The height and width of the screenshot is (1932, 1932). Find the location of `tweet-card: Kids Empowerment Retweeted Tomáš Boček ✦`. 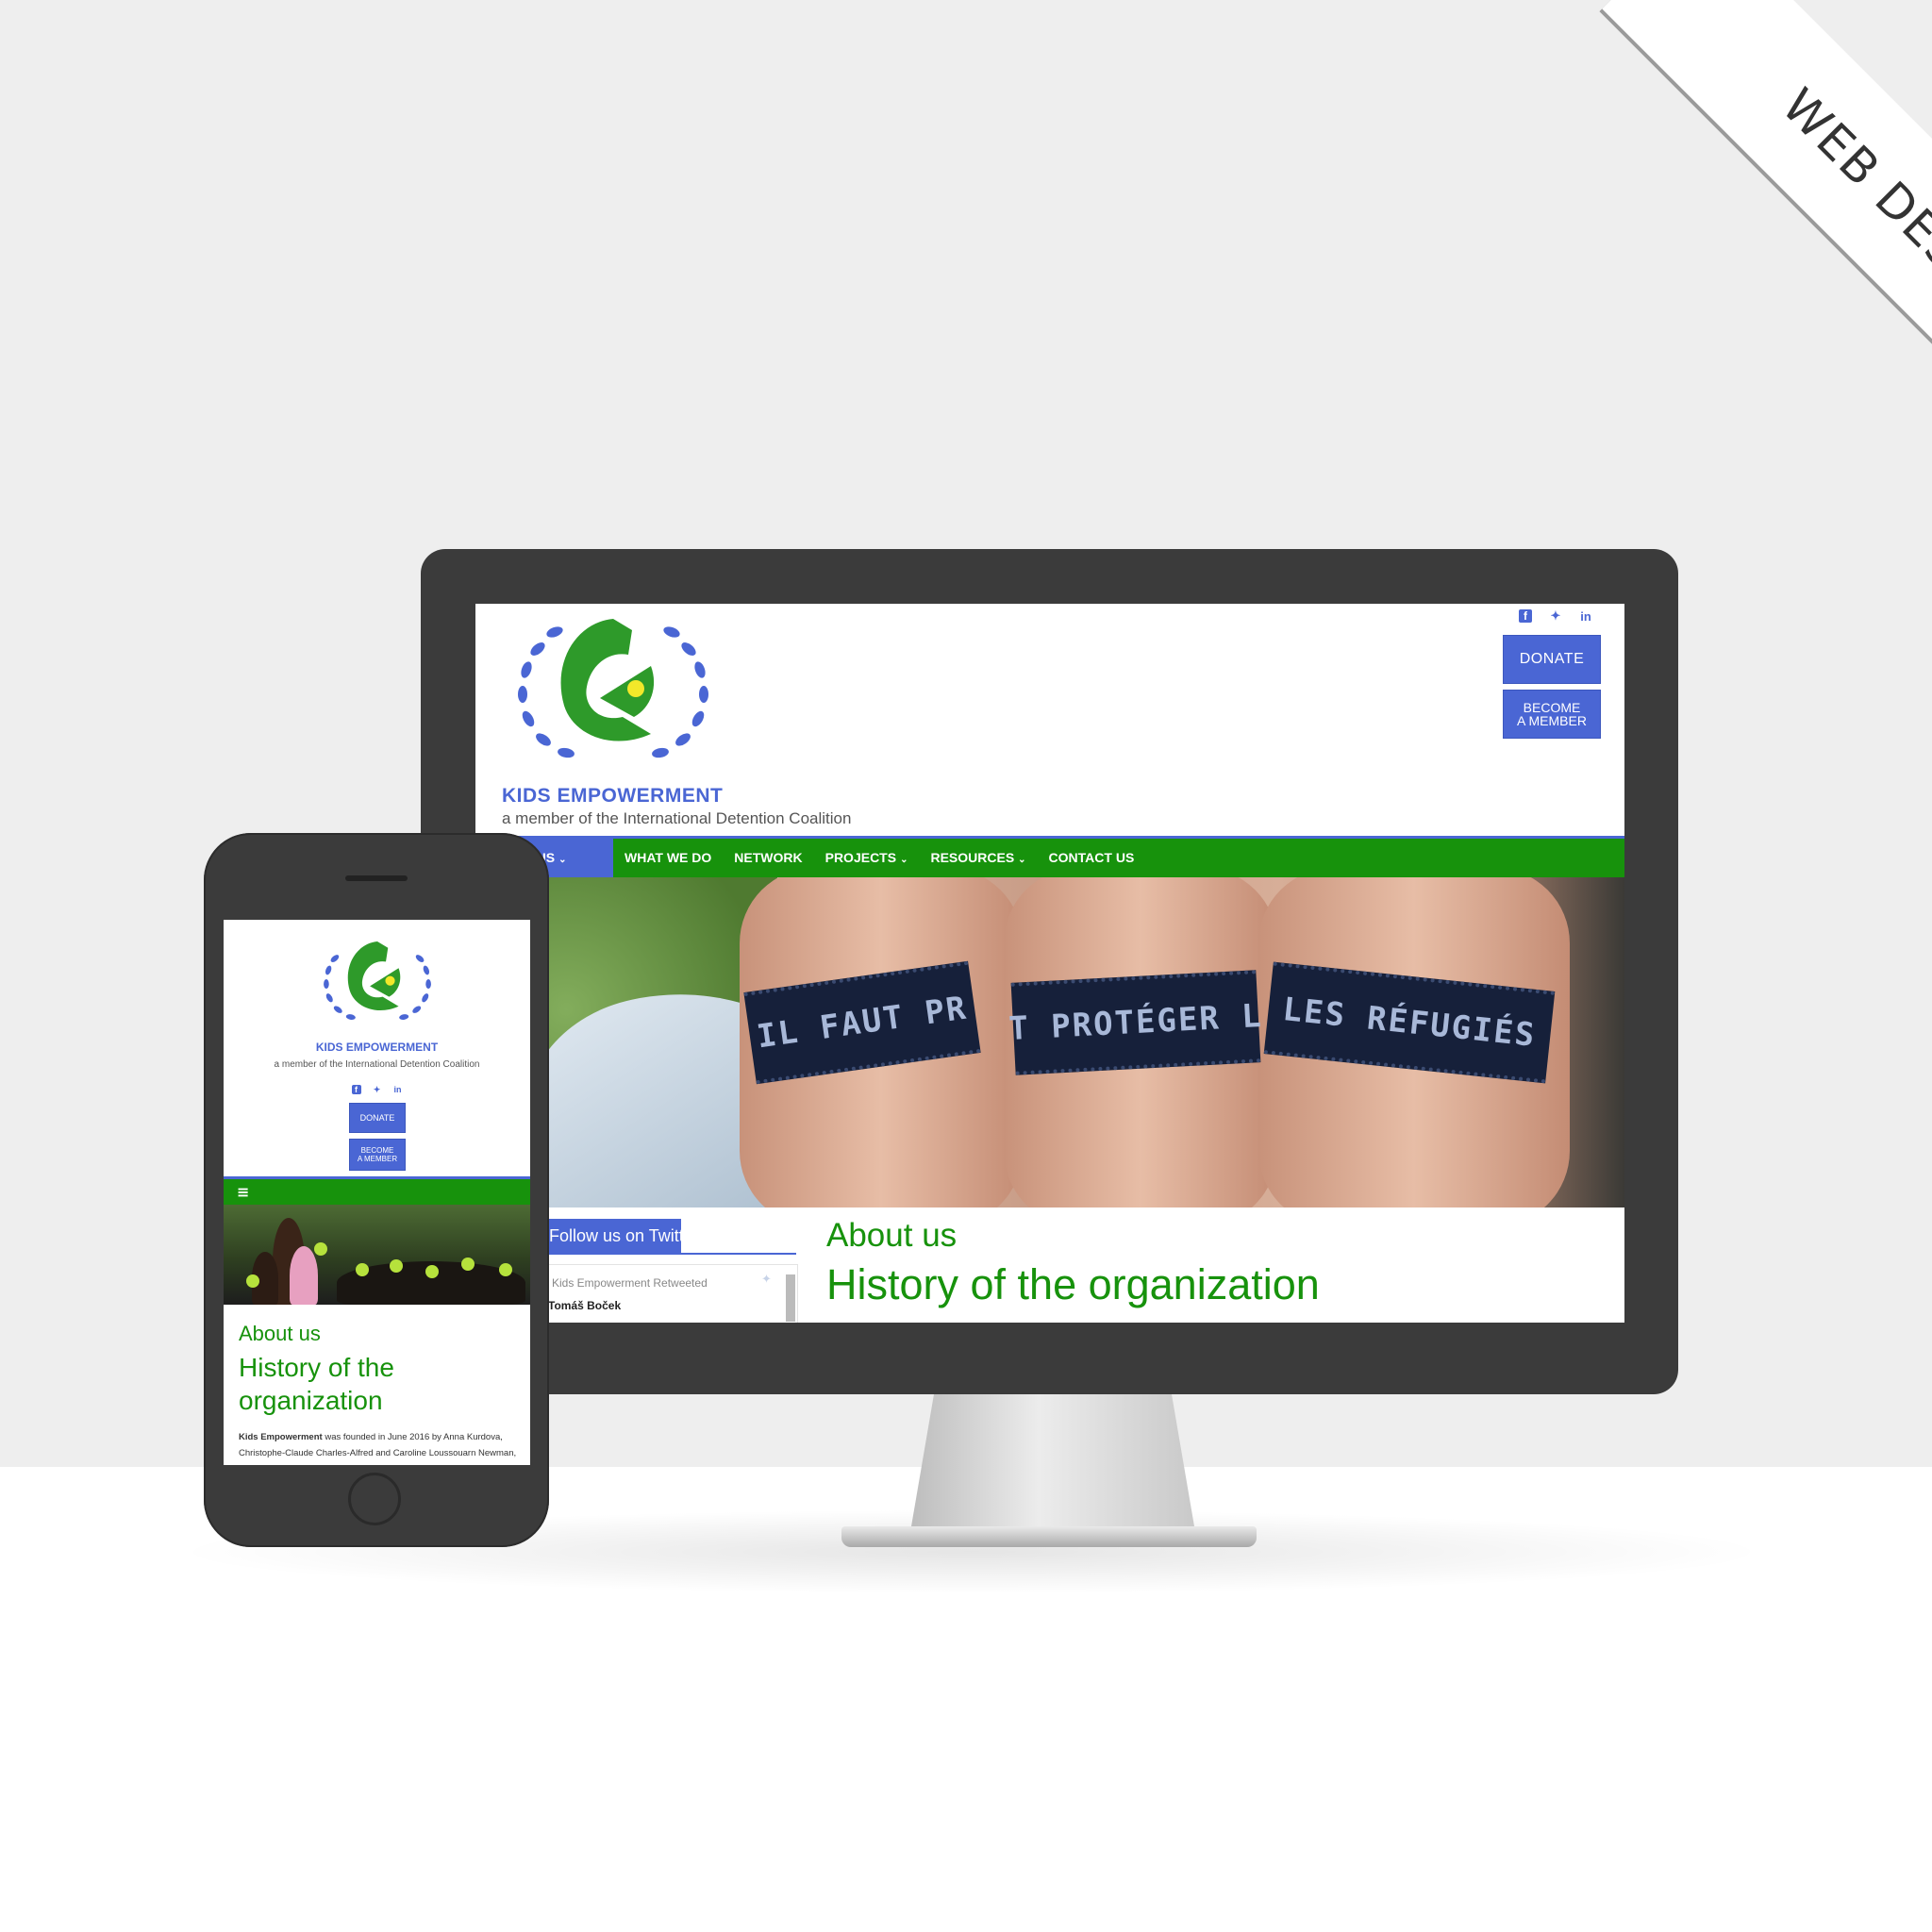

tweet-card: Kids Empowerment Retweeted Tomáš Boček ✦ is located at coordinates (655, 1294).